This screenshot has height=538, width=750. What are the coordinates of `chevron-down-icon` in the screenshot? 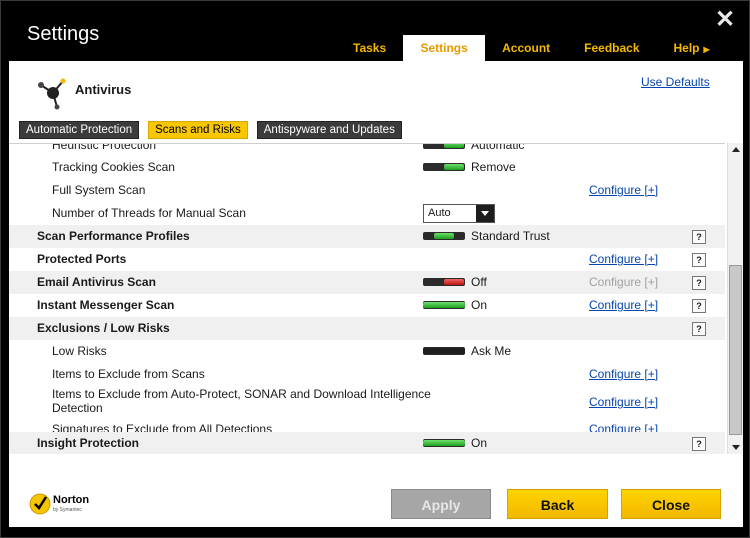 It's located at (485, 213).